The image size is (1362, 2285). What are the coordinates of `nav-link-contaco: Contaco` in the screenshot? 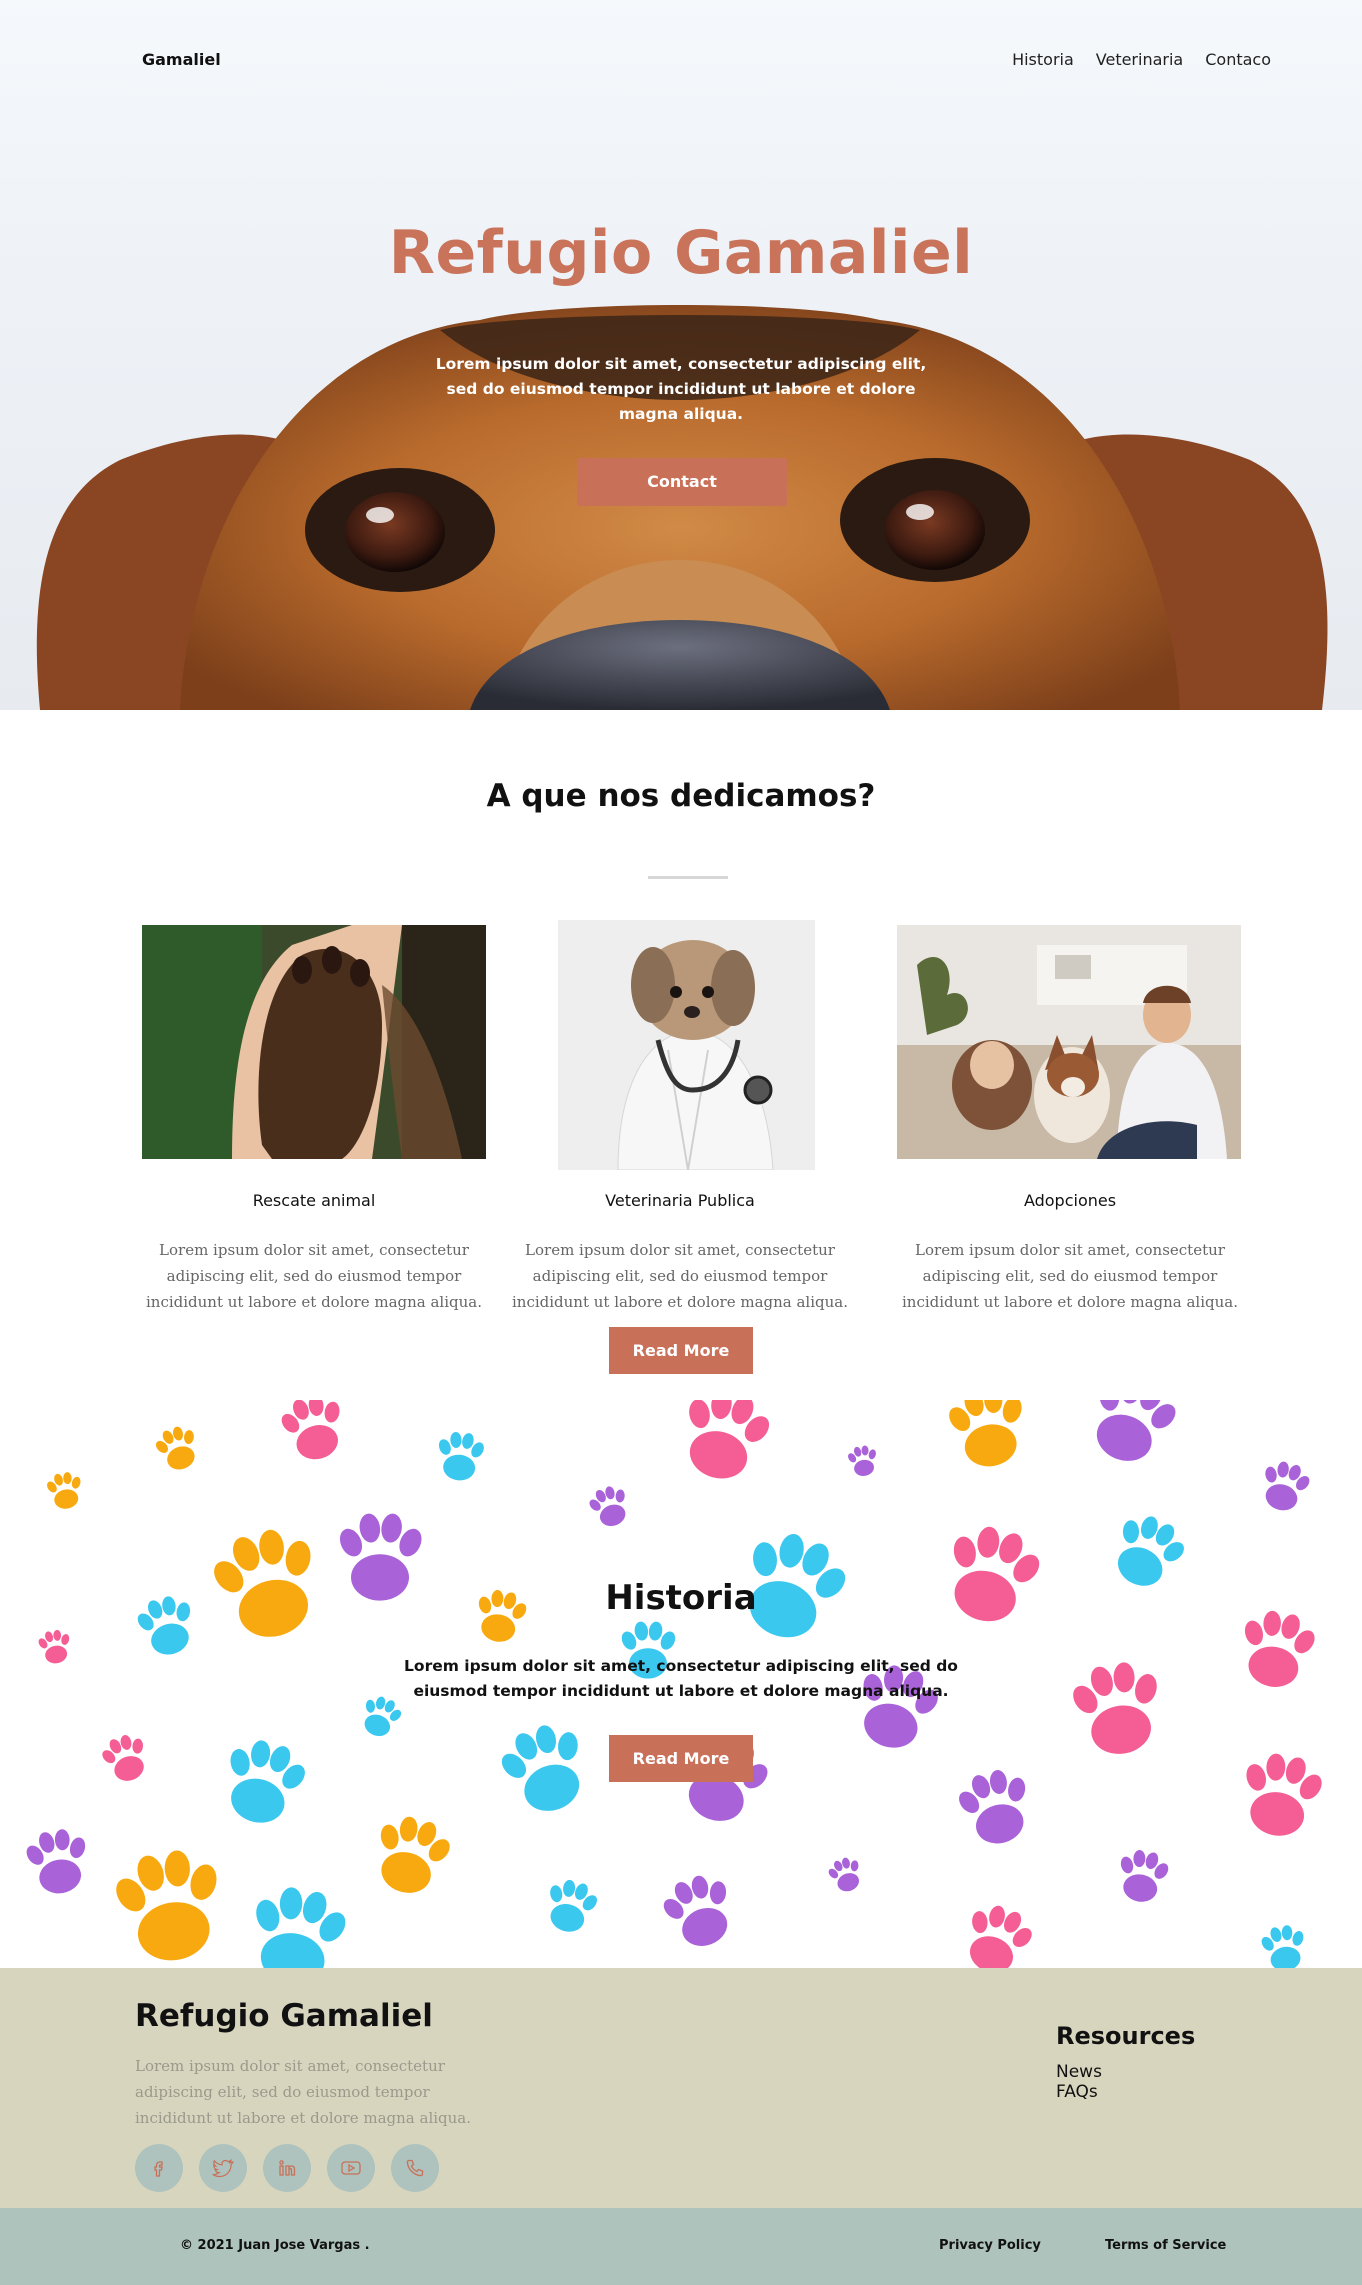 It's located at (1238, 59).